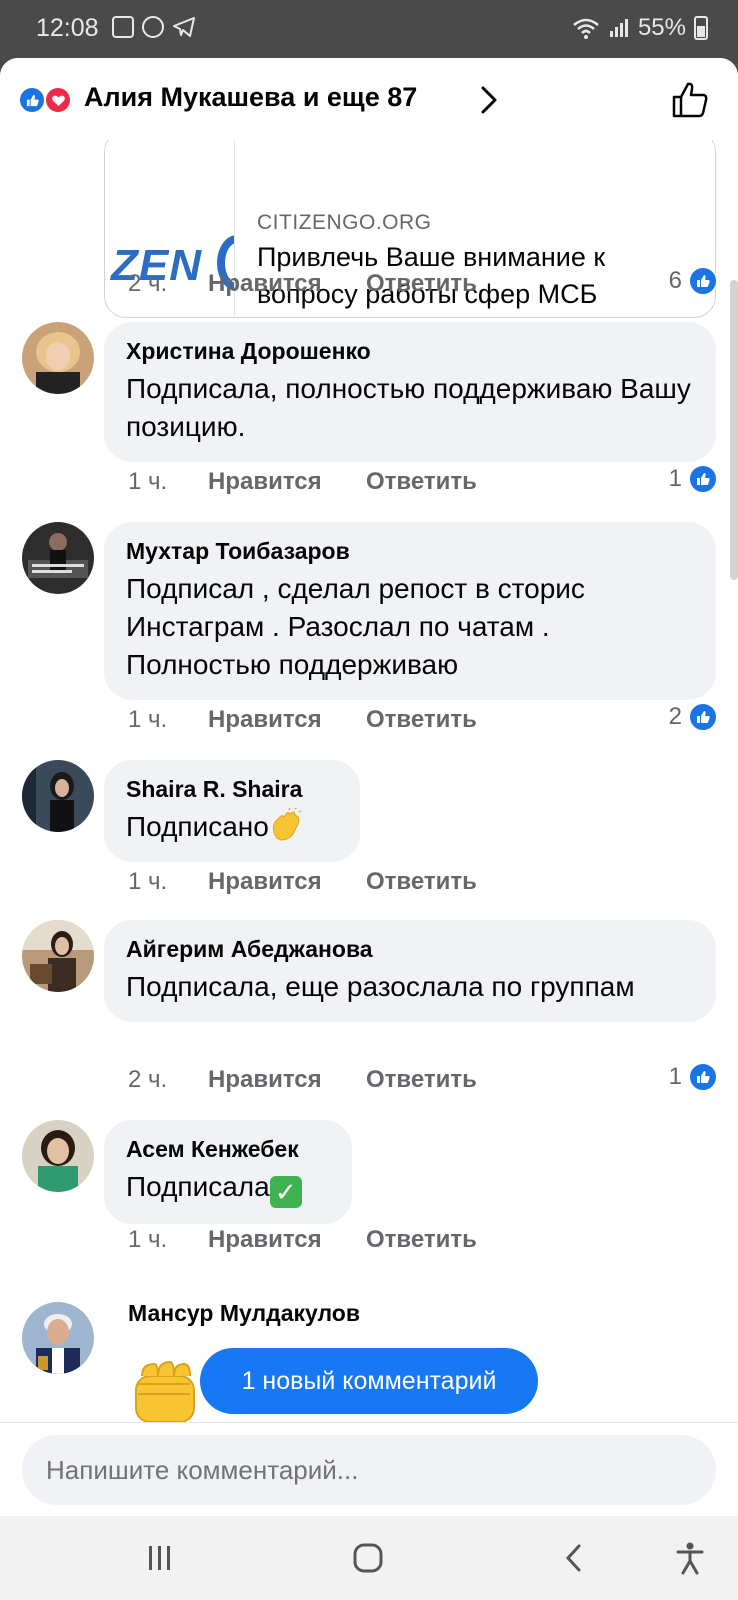 The image size is (738, 1600). Describe the element at coordinates (409, 949) in the screenshot. I see `commenter-name: Айгерим Абеджанова` at that location.